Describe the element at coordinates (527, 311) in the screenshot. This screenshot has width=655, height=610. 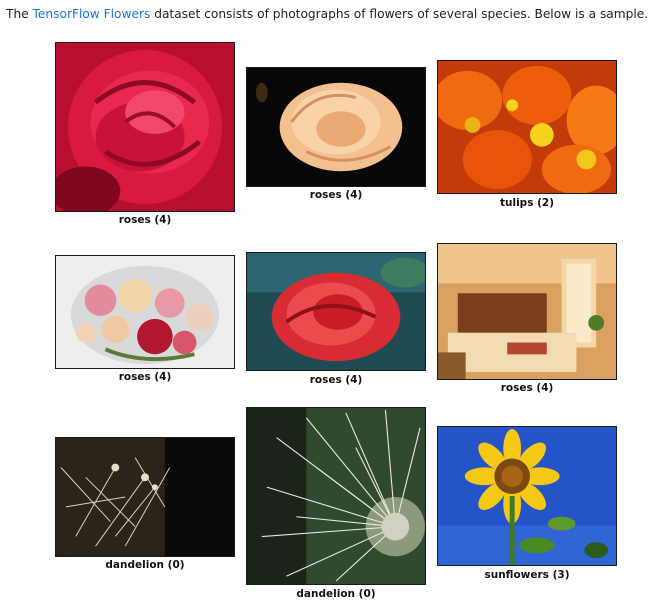
I see `sample-image-bedroom` at that location.